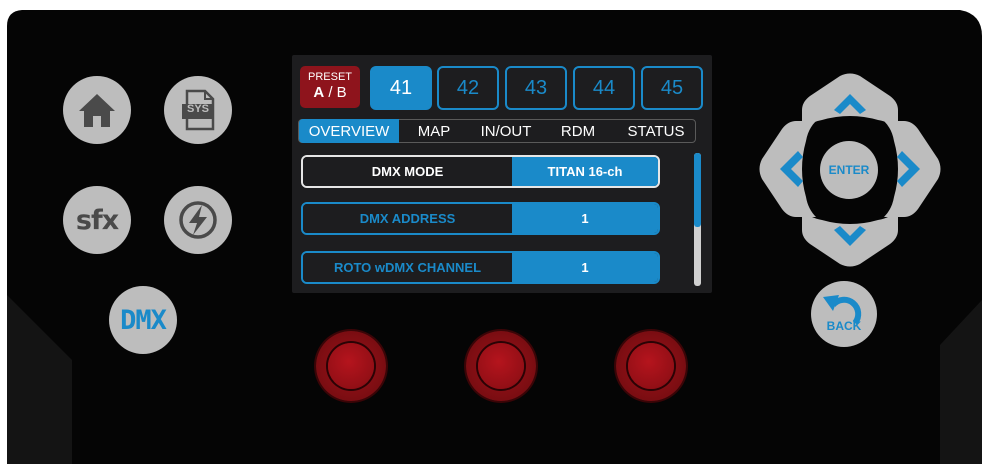  I want to click on back-button: BACK, so click(844, 314).